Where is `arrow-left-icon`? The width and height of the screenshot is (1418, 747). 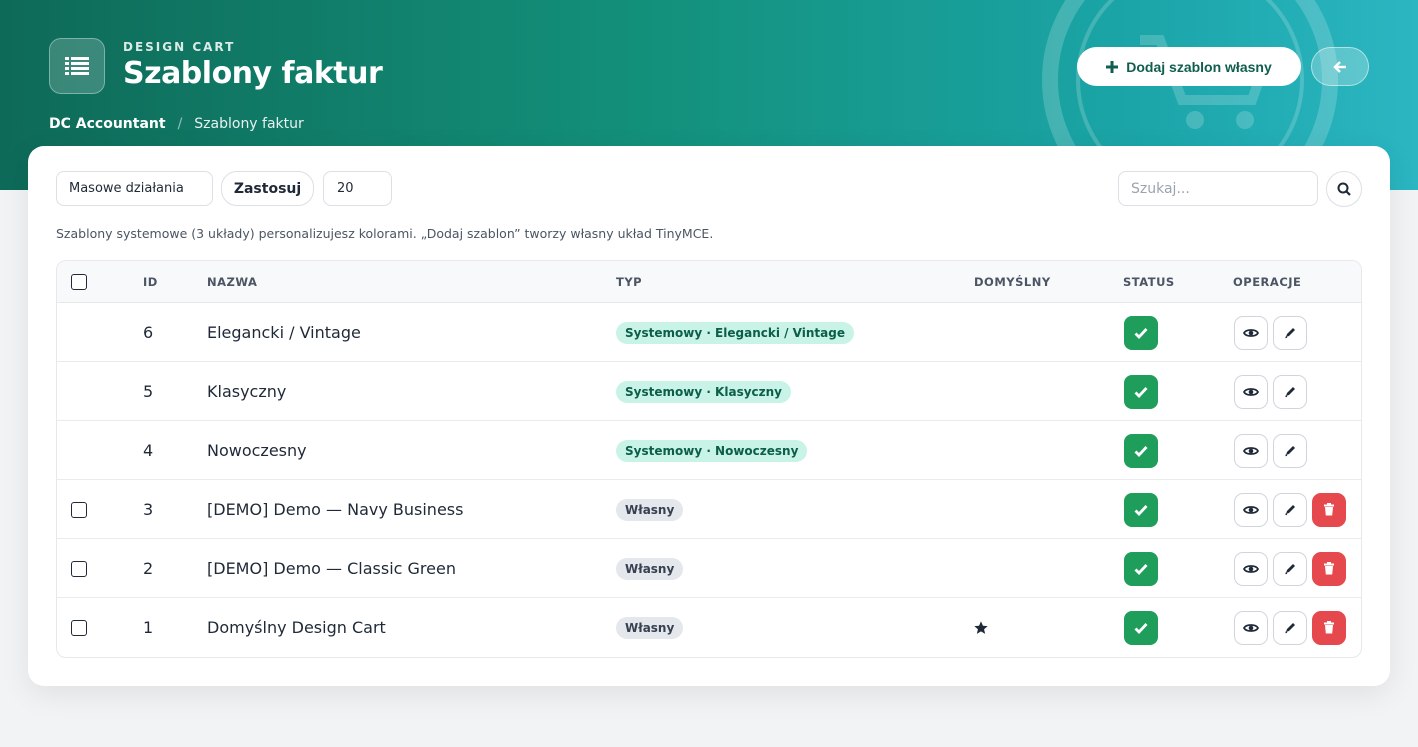 arrow-left-icon is located at coordinates (1339, 66).